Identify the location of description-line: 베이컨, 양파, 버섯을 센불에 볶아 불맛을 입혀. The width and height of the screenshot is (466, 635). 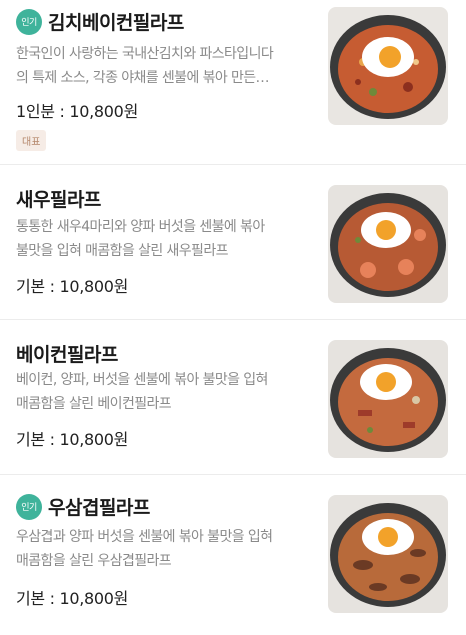
(142, 380).